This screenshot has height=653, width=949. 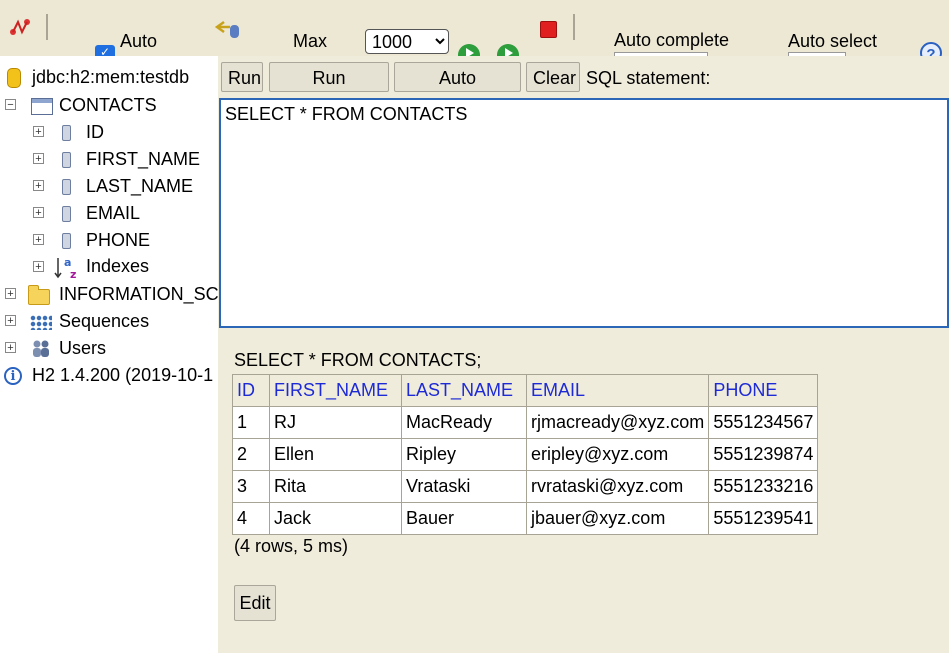 What do you see at coordinates (41, 322) in the screenshot?
I see `sequences-icon` at bounding box center [41, 322].